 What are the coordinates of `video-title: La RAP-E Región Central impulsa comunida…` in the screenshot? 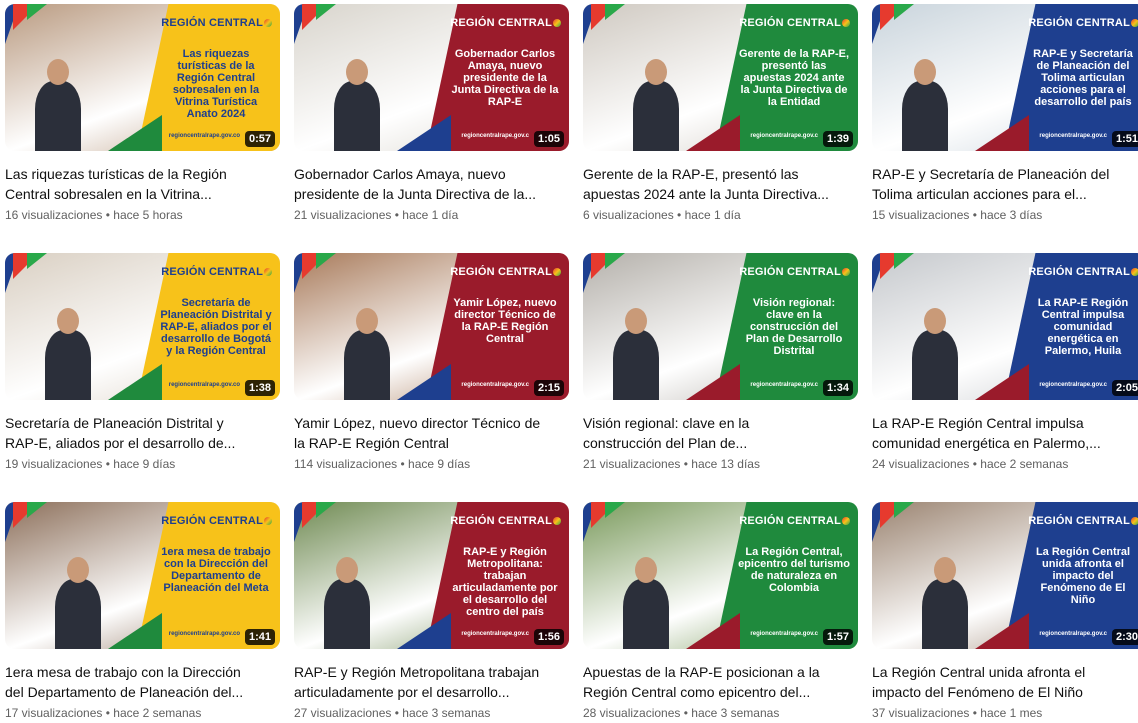 It's located at (1005, 433).